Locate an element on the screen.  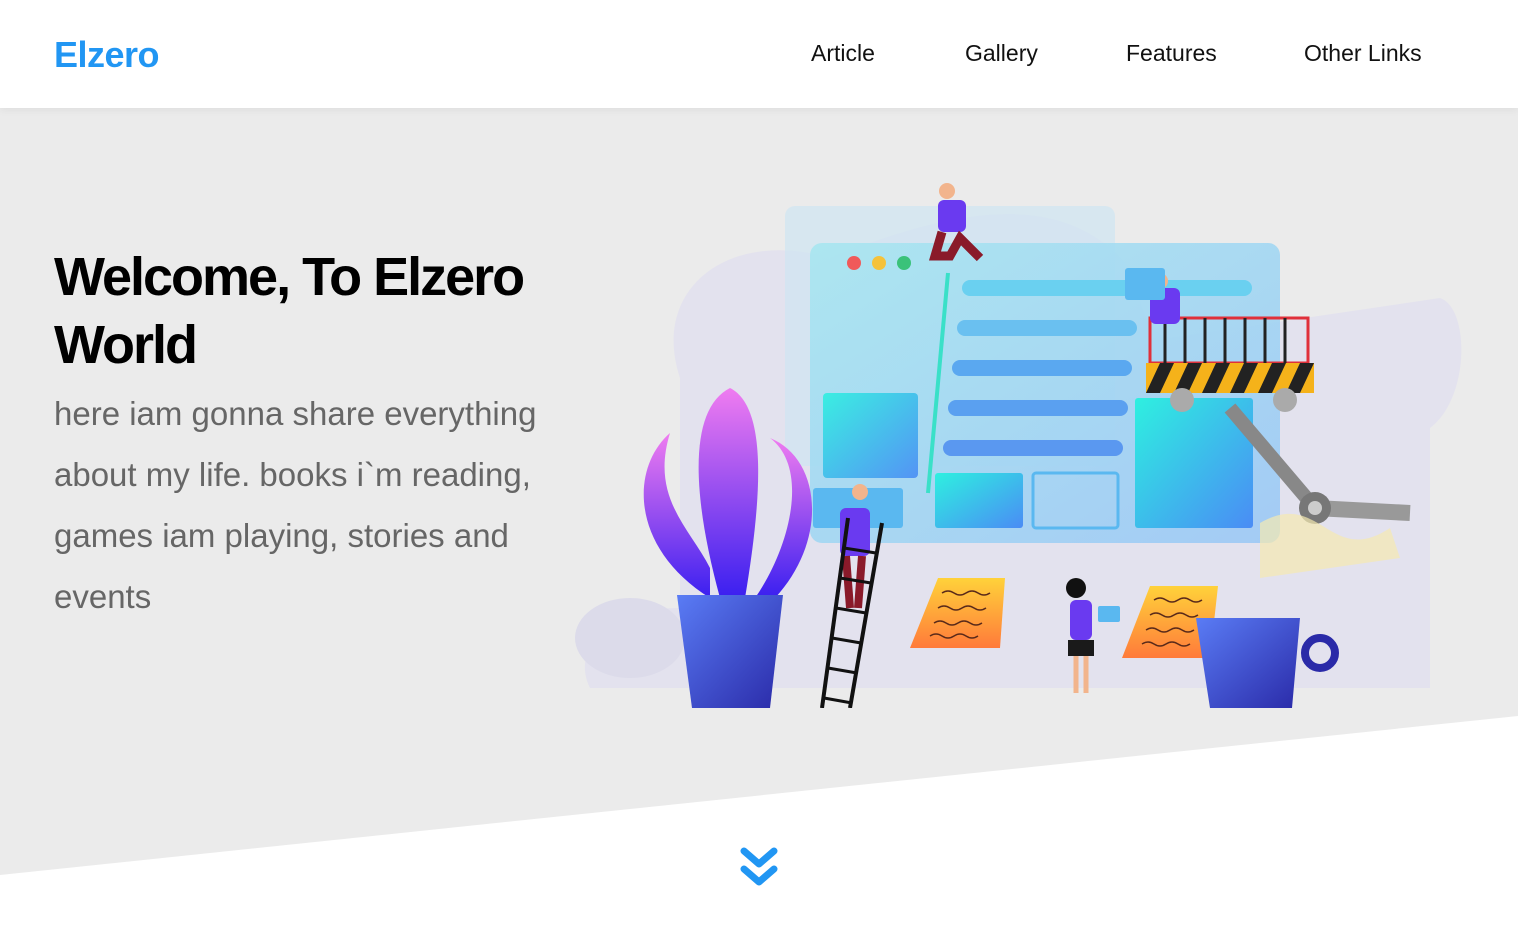
nav-link-other-links: Other Links is located at coordinates (1363, 53).